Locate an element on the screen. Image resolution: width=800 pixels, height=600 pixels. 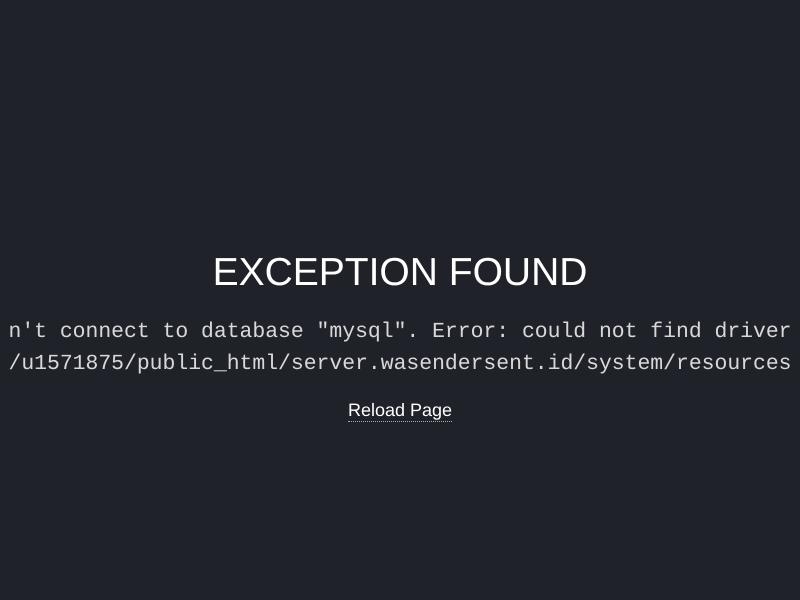
error-title: EXCEPTION FOUND is located at coordinates (400, 273).